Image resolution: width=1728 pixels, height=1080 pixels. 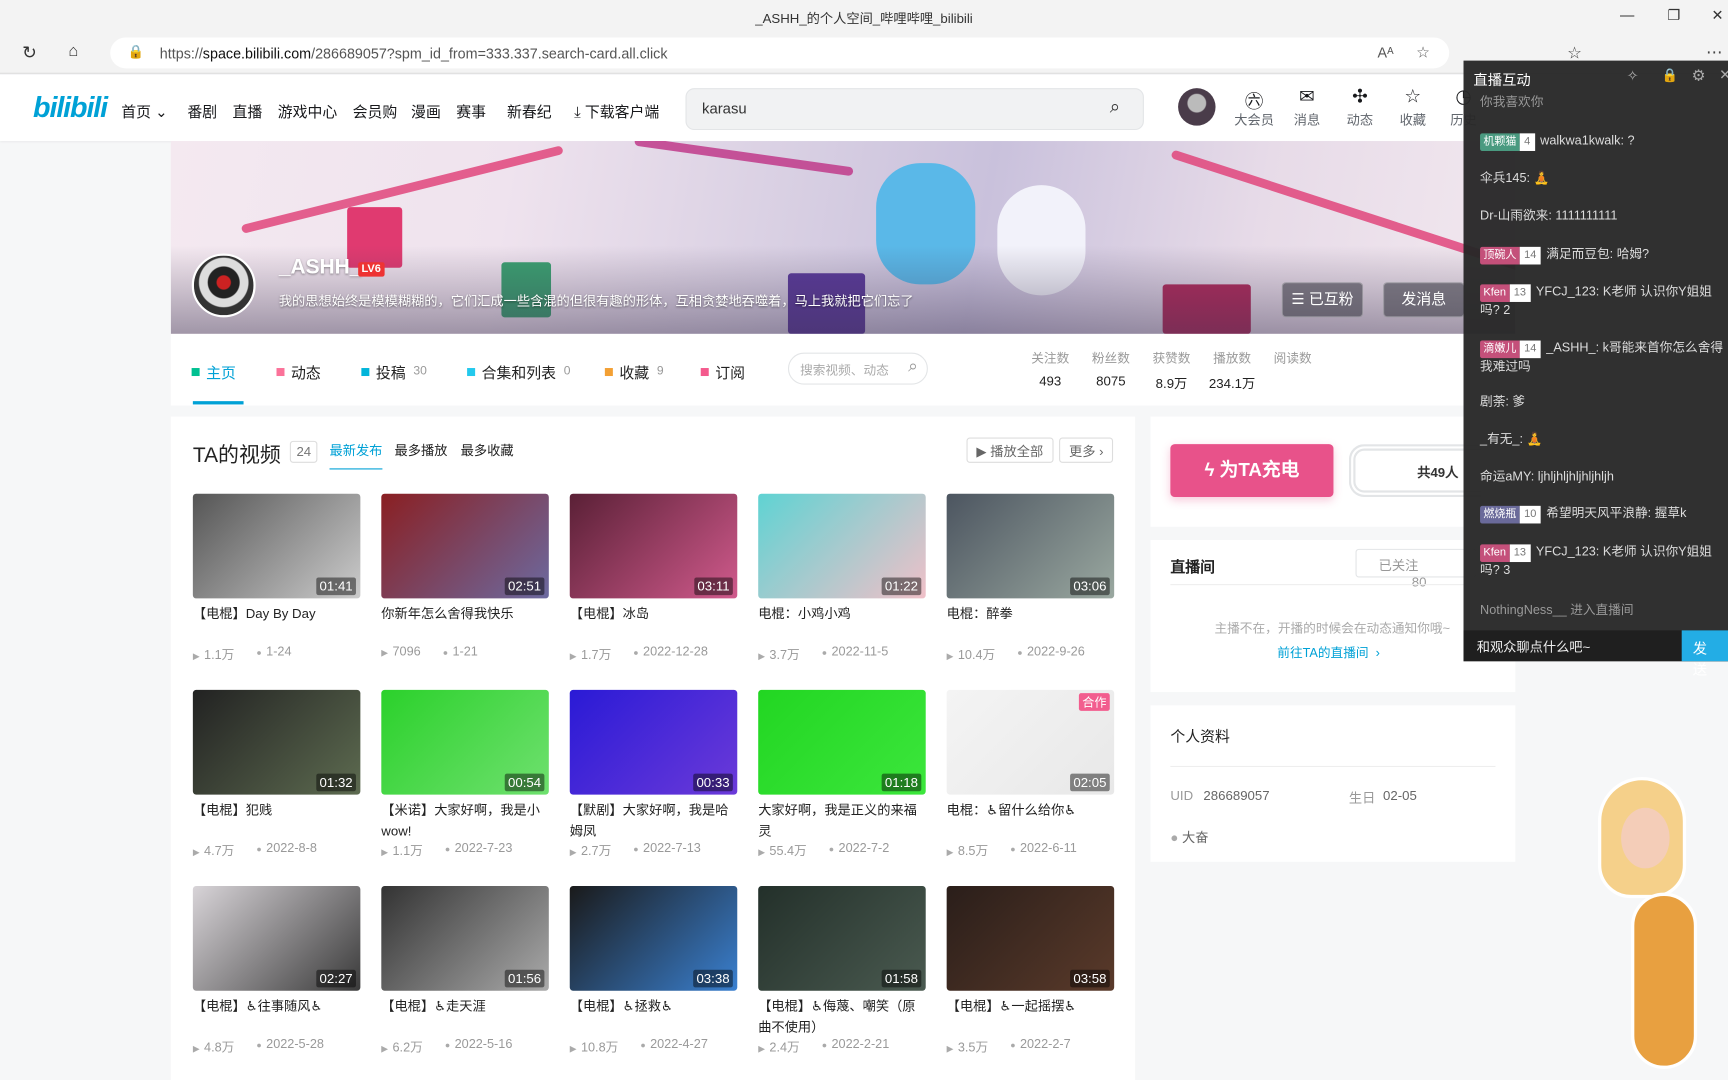 What do you see at coordinates (471, 110) in the screenshot?
I see `nav-match: 赛事` at bounding box center [471, 110].